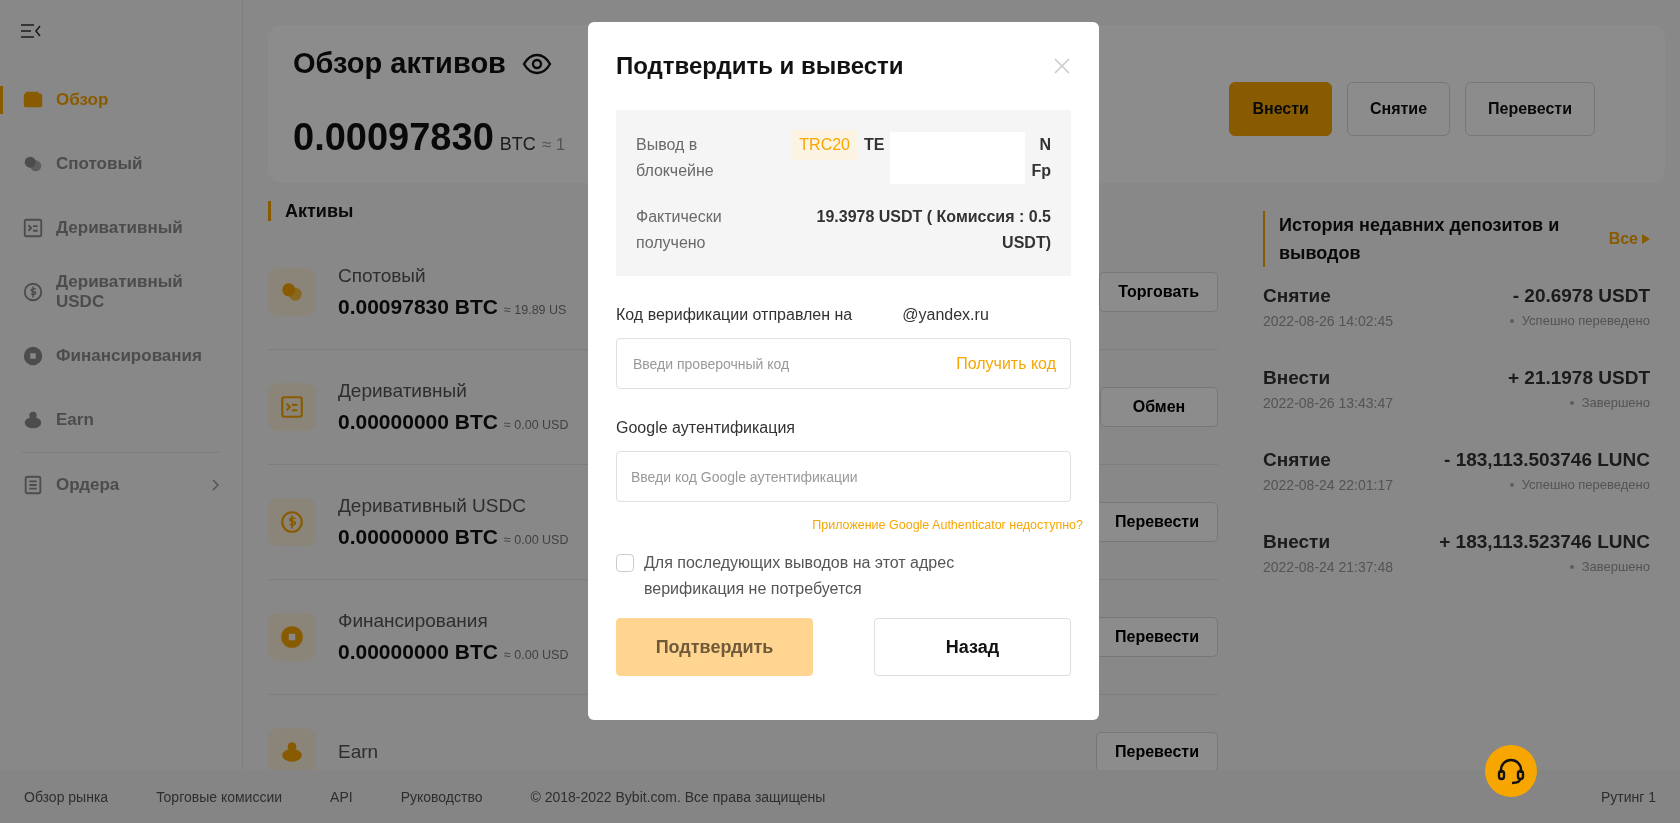 This screenshot has height=823, width=1680. What do you see at coordinates (1006, 363) in the screenshot?
I see `get-code-link: Получить код` at bounding box center [1006, 363].